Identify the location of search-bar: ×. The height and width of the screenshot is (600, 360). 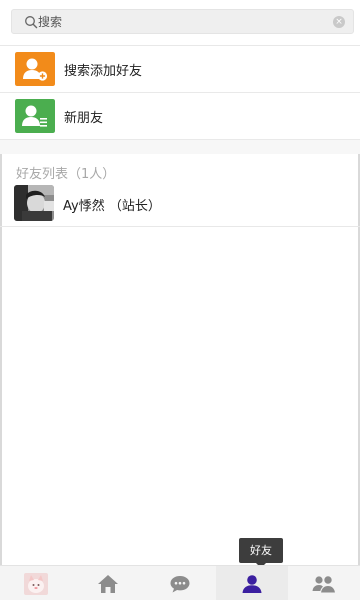
(180, 23).